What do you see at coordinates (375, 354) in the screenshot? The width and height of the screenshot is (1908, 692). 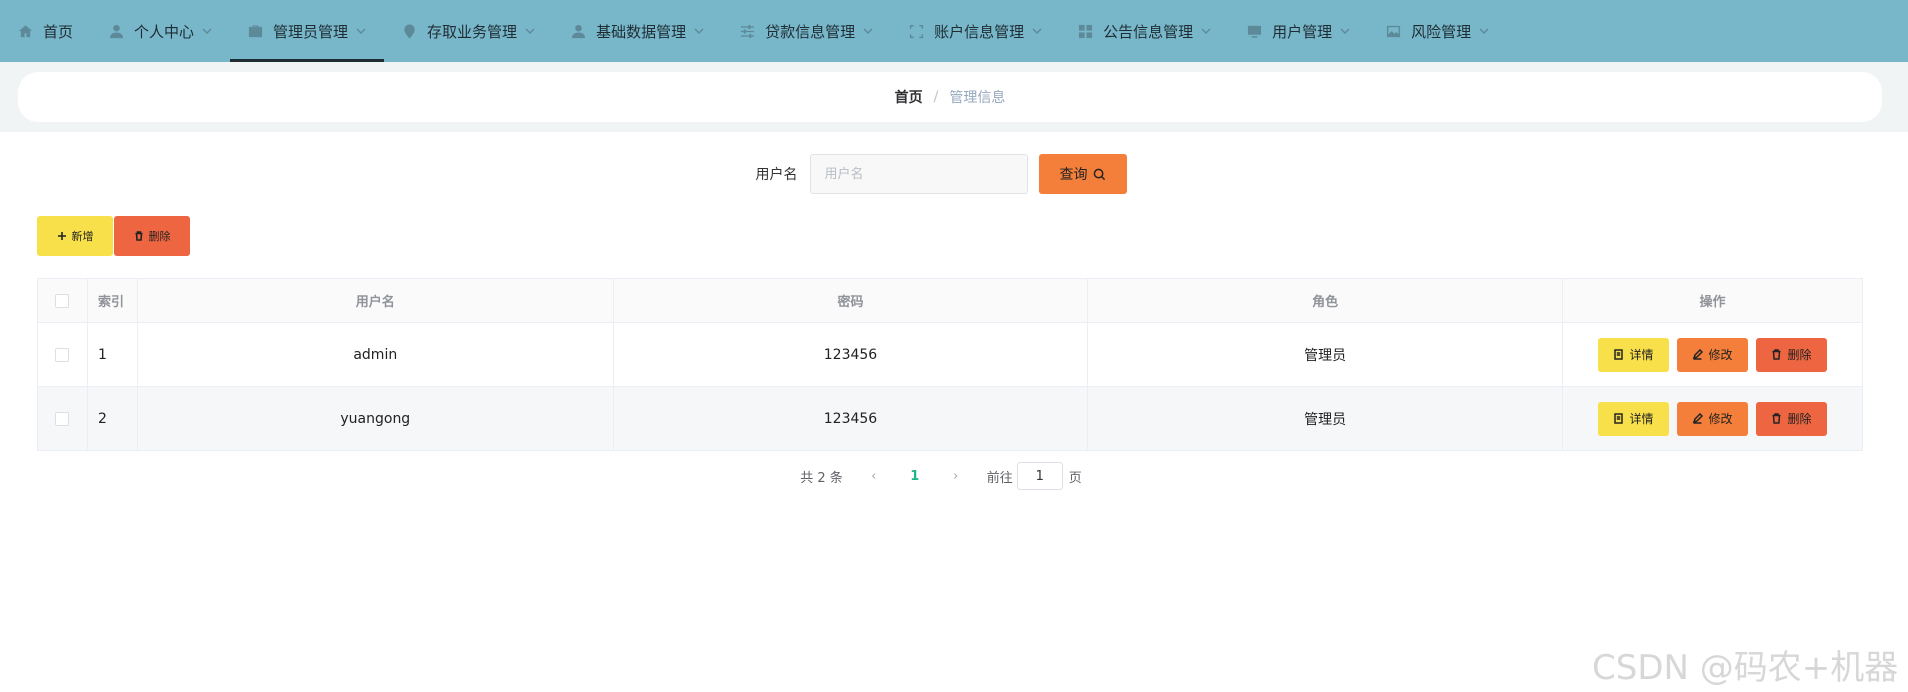 I see `cell-username: admin` at bounding box center [375, 354].